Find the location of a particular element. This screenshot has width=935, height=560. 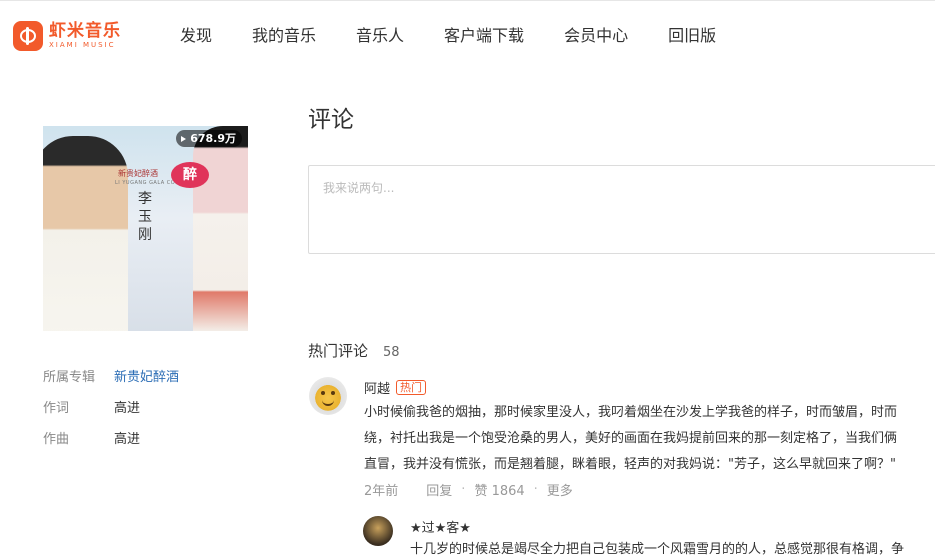

meta-album-label: 所属专辑 is located at coordinates (69, 377).